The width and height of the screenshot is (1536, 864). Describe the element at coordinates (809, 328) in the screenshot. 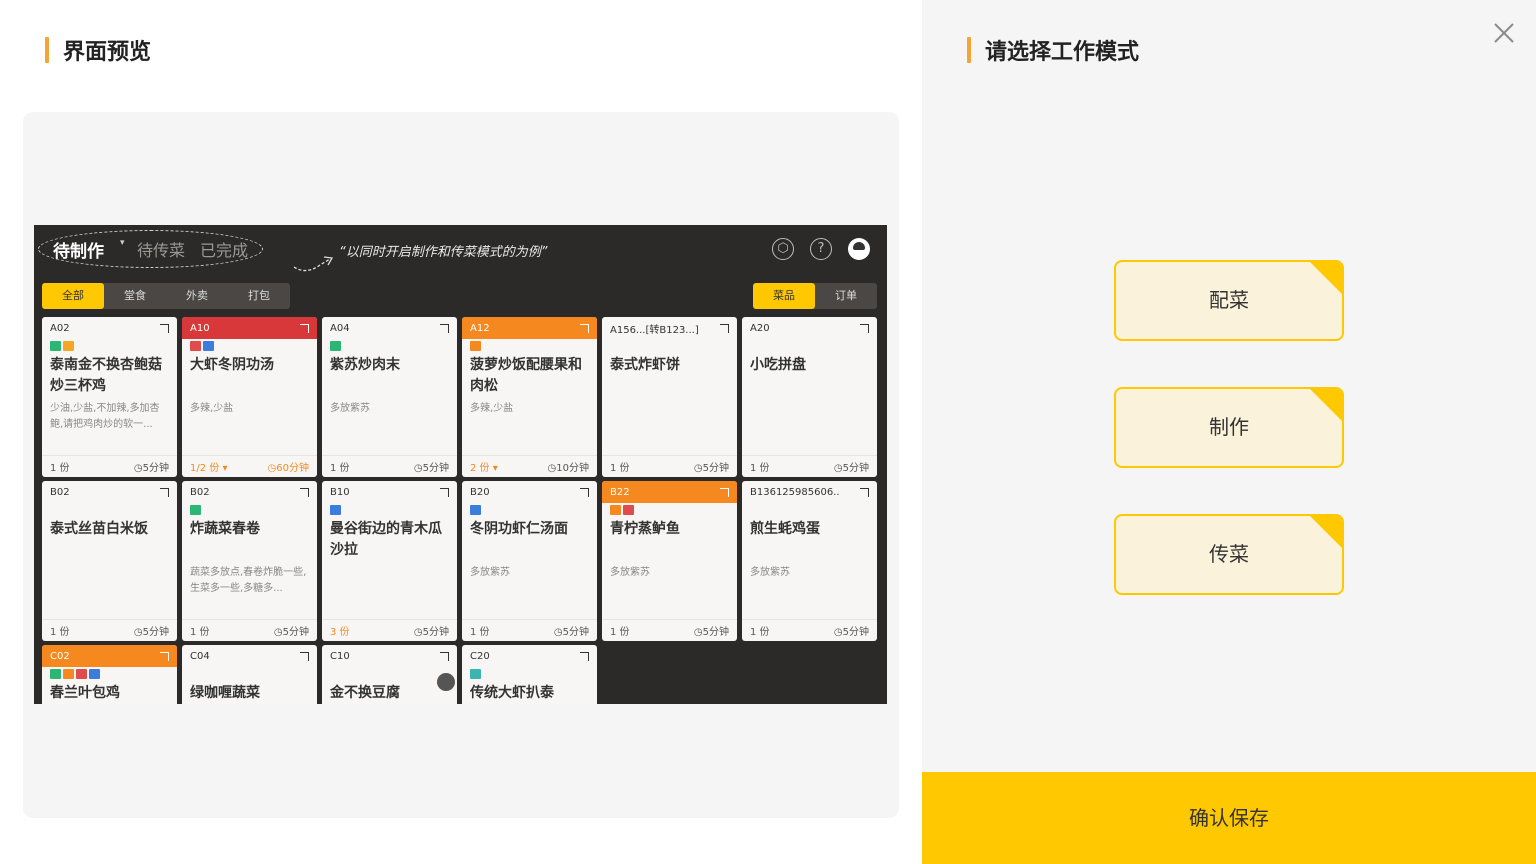

I see `card-header: A20` at that location.